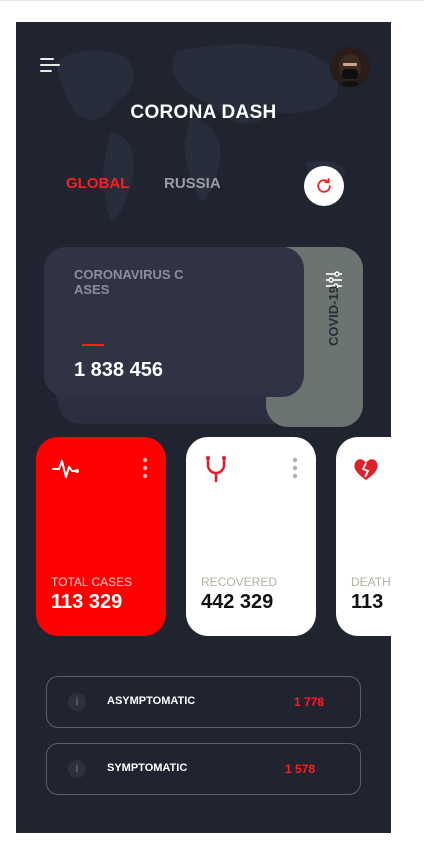  I want to click on broken-heart-icon, so click(366, 469).